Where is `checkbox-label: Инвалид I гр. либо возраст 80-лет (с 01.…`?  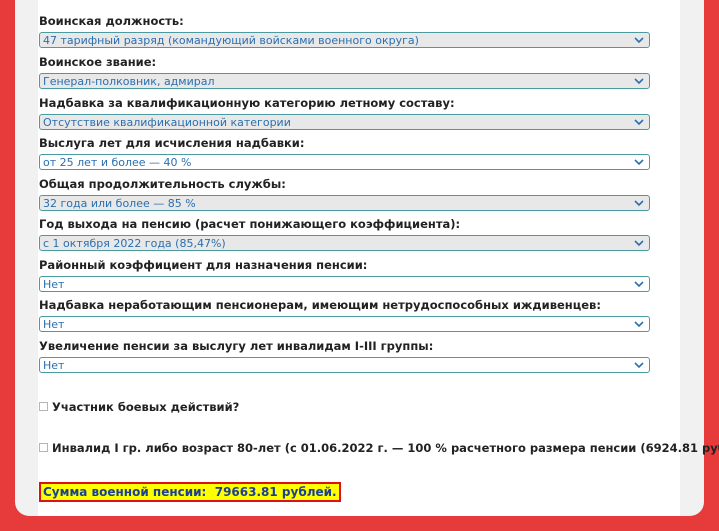 checkbox-label: Инвалид I гр. либо возраст 80-лет (с 01.… is located at coordinates (385, 448).